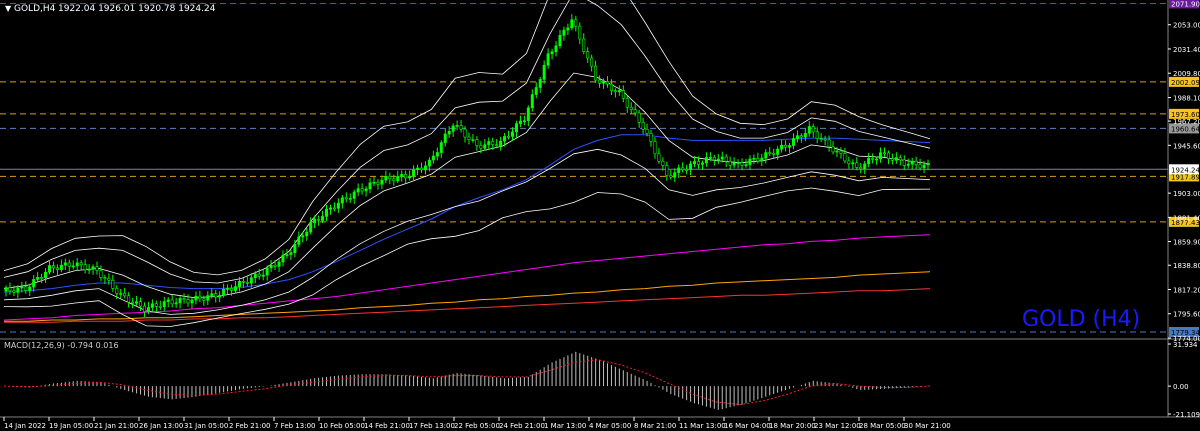 The image size is (1200, 431). What do you see at coordinates (477, 426) in the screenshot?
I see `time-tick-label: 22 Feb 05:00` at bounding box center [477, 426].